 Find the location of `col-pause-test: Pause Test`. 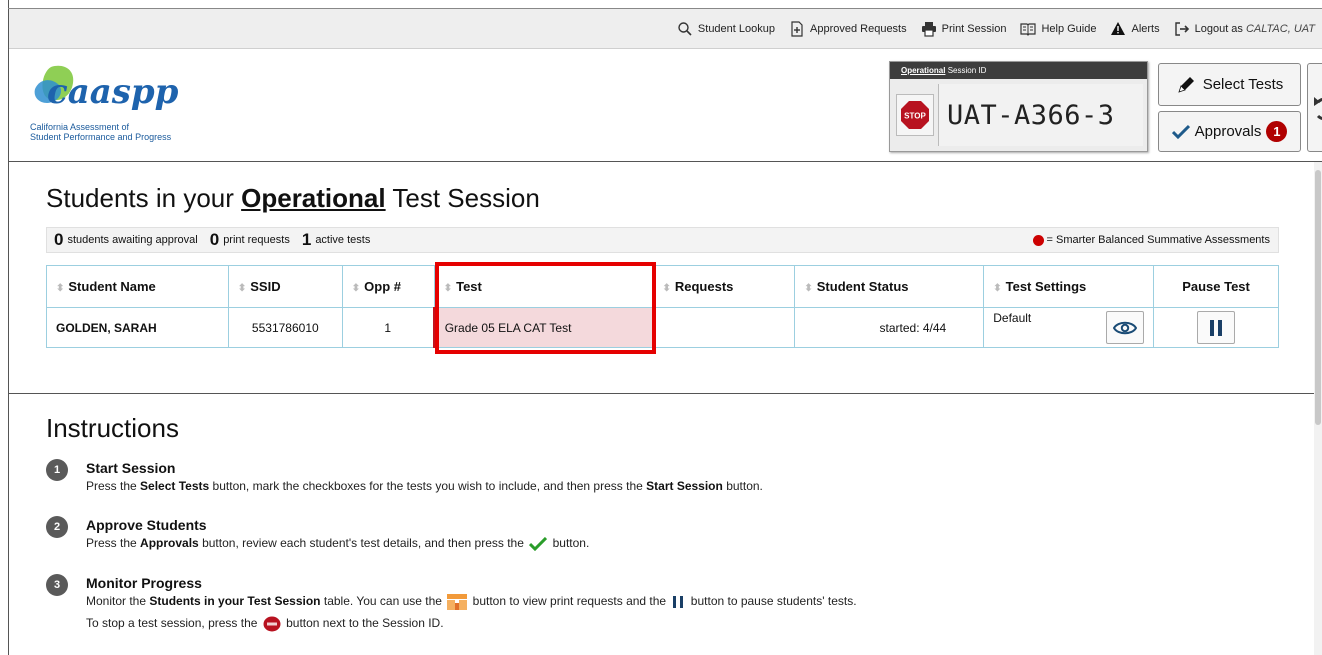

col-pause-test: Pause Test is located at coordinates (1216, 286).